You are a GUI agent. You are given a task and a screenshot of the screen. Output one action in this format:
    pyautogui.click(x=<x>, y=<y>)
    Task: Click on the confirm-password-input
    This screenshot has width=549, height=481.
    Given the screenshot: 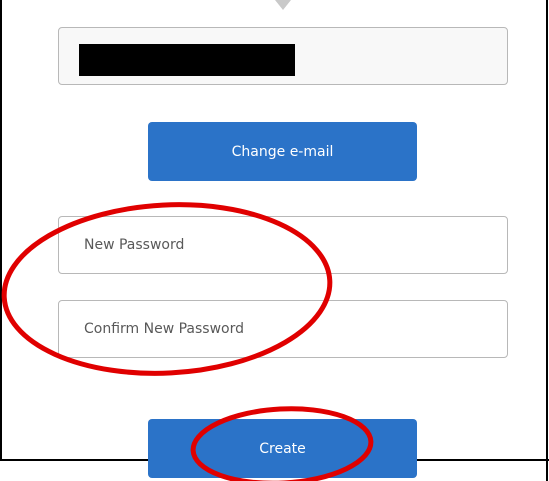 What is the action you would take?
    pyautogui.click(x=283, y=329)
    